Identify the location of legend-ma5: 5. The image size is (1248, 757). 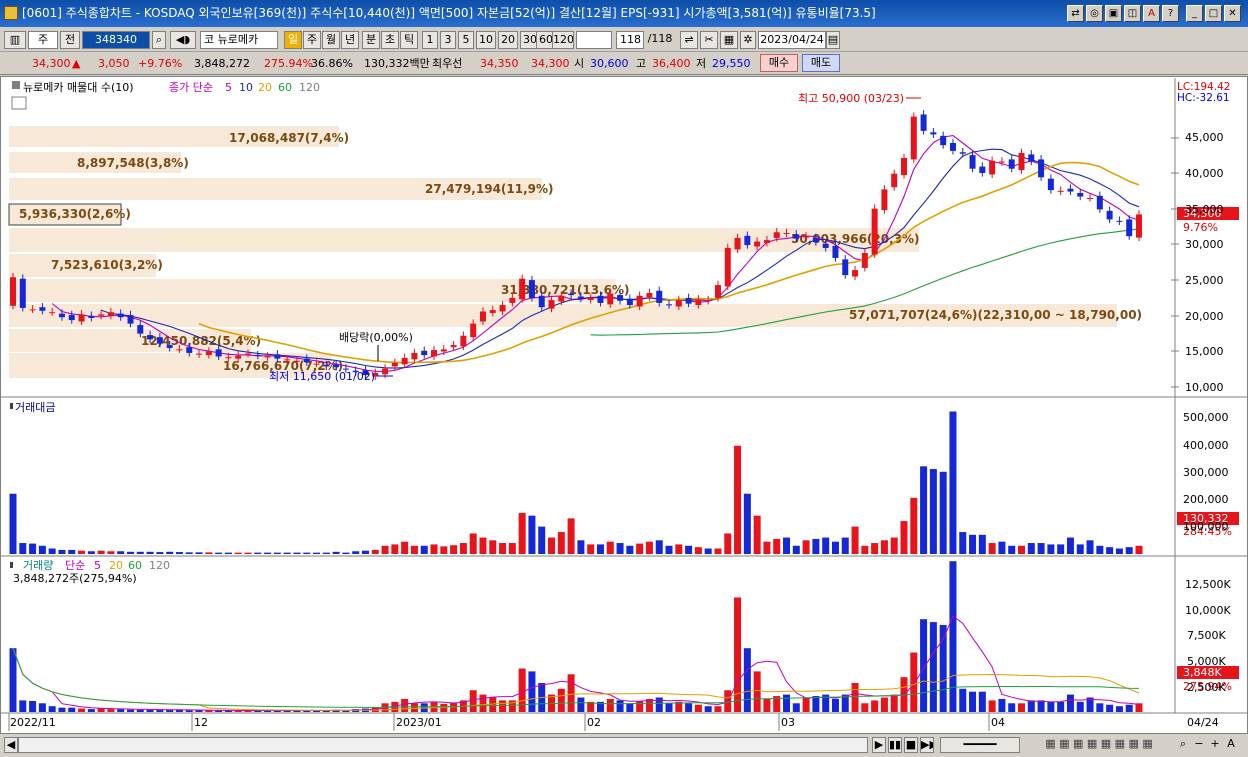
(228, 87).